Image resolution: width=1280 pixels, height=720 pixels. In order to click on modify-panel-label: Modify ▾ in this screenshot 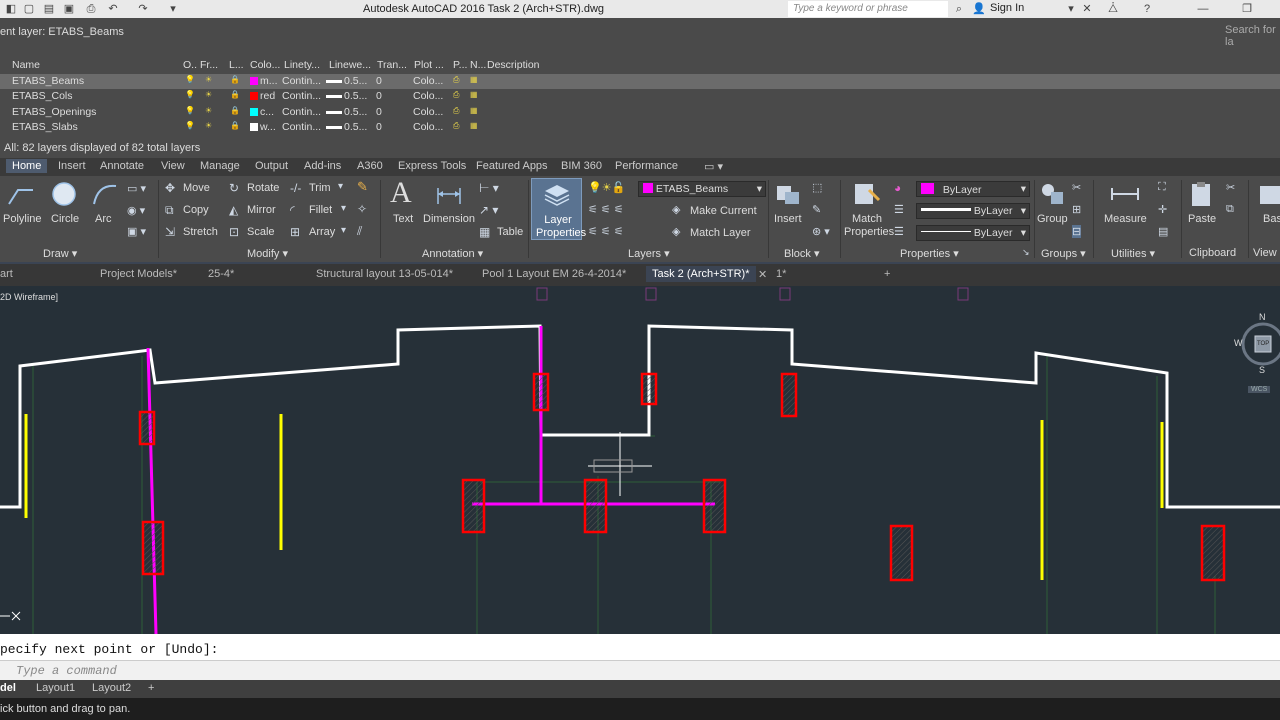, I will do `click(267, 253)`.